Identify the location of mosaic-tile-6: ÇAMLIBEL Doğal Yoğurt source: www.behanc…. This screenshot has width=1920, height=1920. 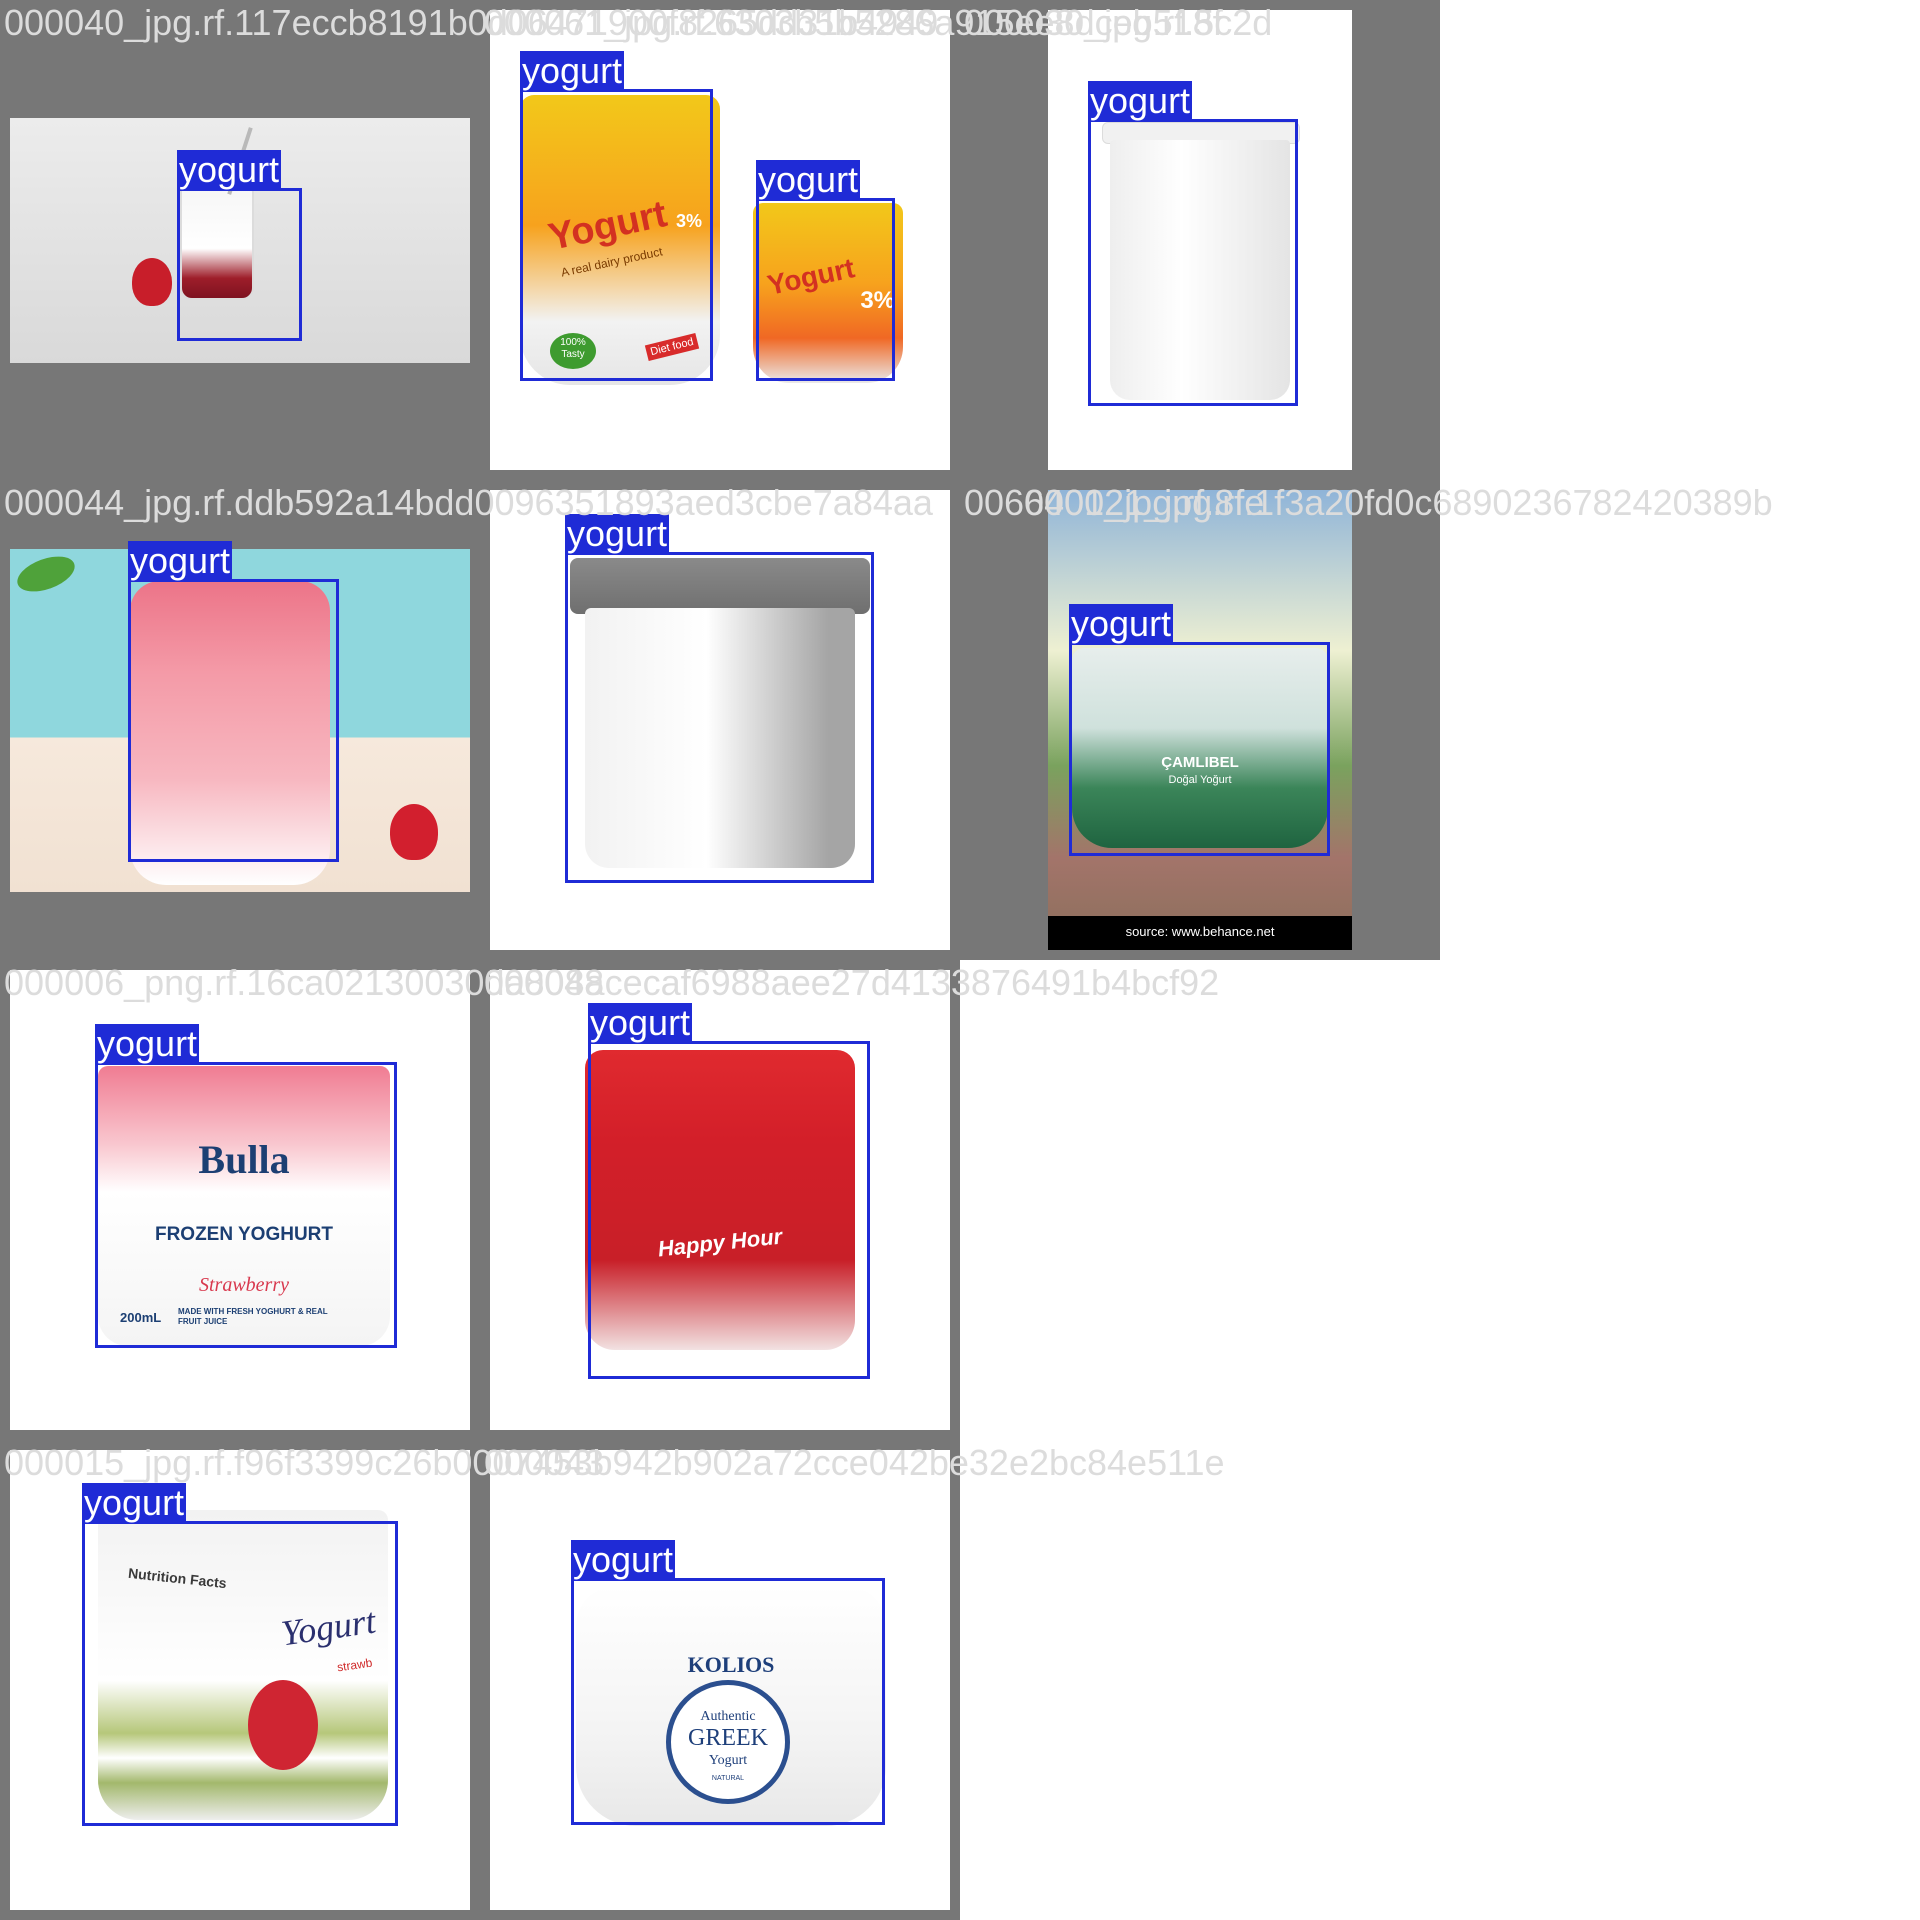
(1200, 720).